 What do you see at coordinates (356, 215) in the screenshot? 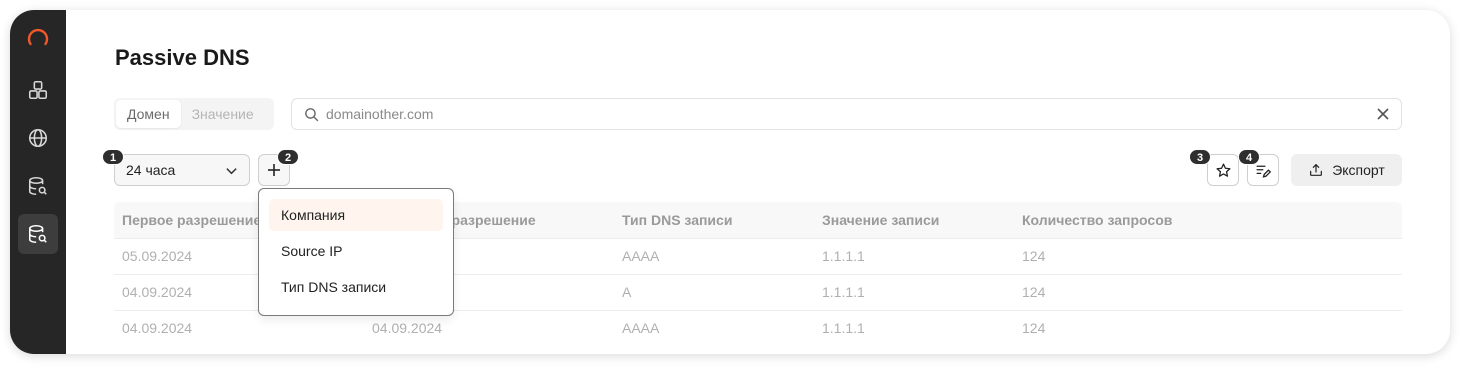
I see `dropdown-item-company: Компания` at bounding box center [356, 215].